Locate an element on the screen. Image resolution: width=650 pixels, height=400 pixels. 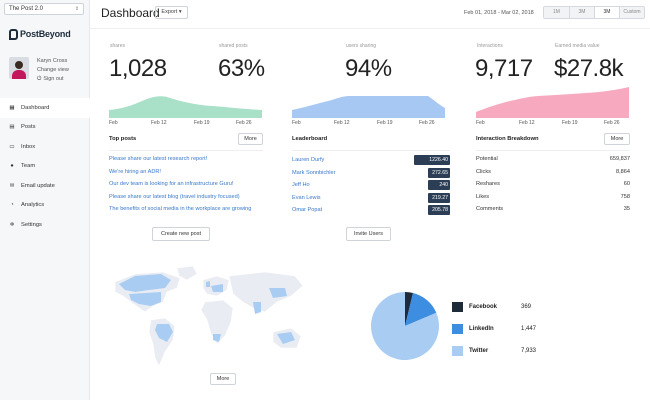
leaderboard-name: Lauren Durfy is located at coordinates (308, 160).